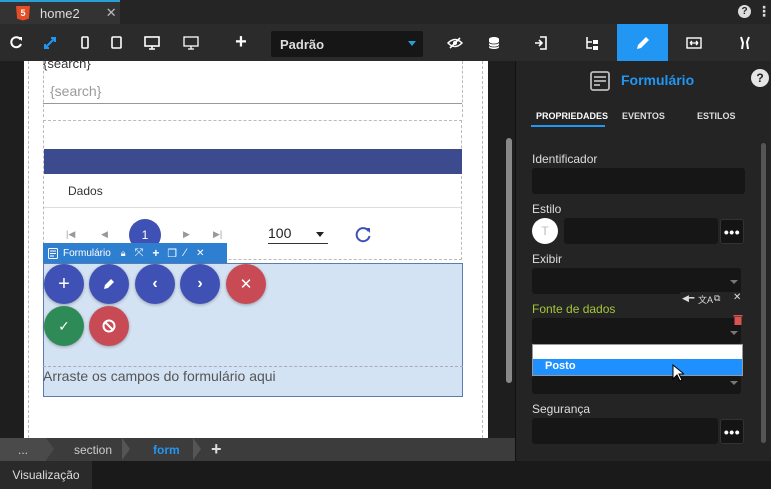 The width and height of the screenshot is (771, 489). I want to click on window-help-icon: ?, so click(744, 11).